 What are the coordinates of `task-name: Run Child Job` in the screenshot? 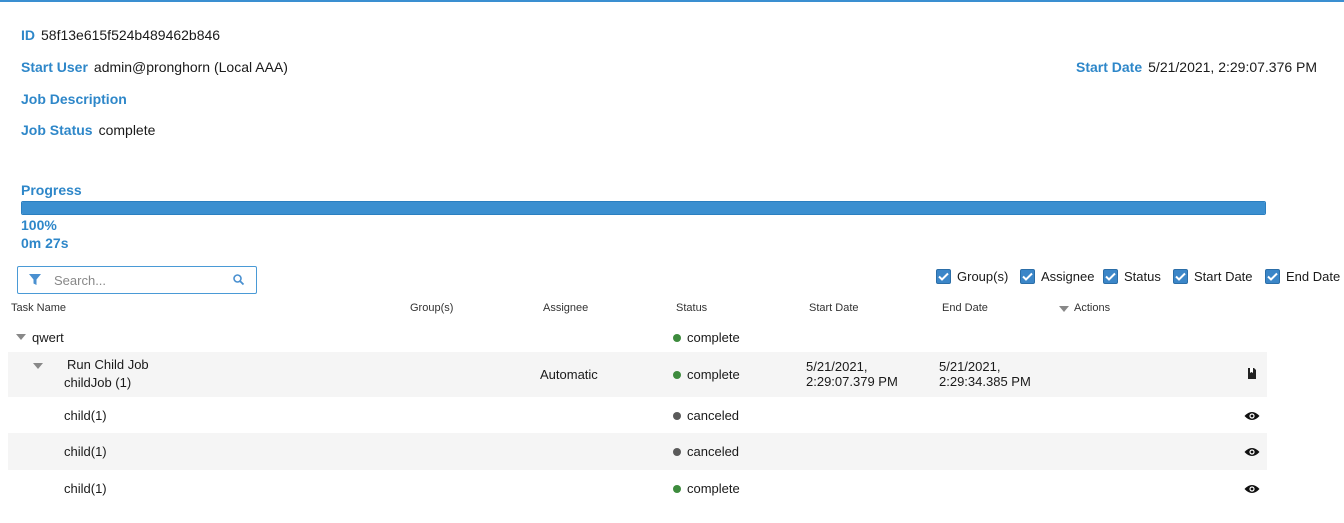 It's located at (108, 364).